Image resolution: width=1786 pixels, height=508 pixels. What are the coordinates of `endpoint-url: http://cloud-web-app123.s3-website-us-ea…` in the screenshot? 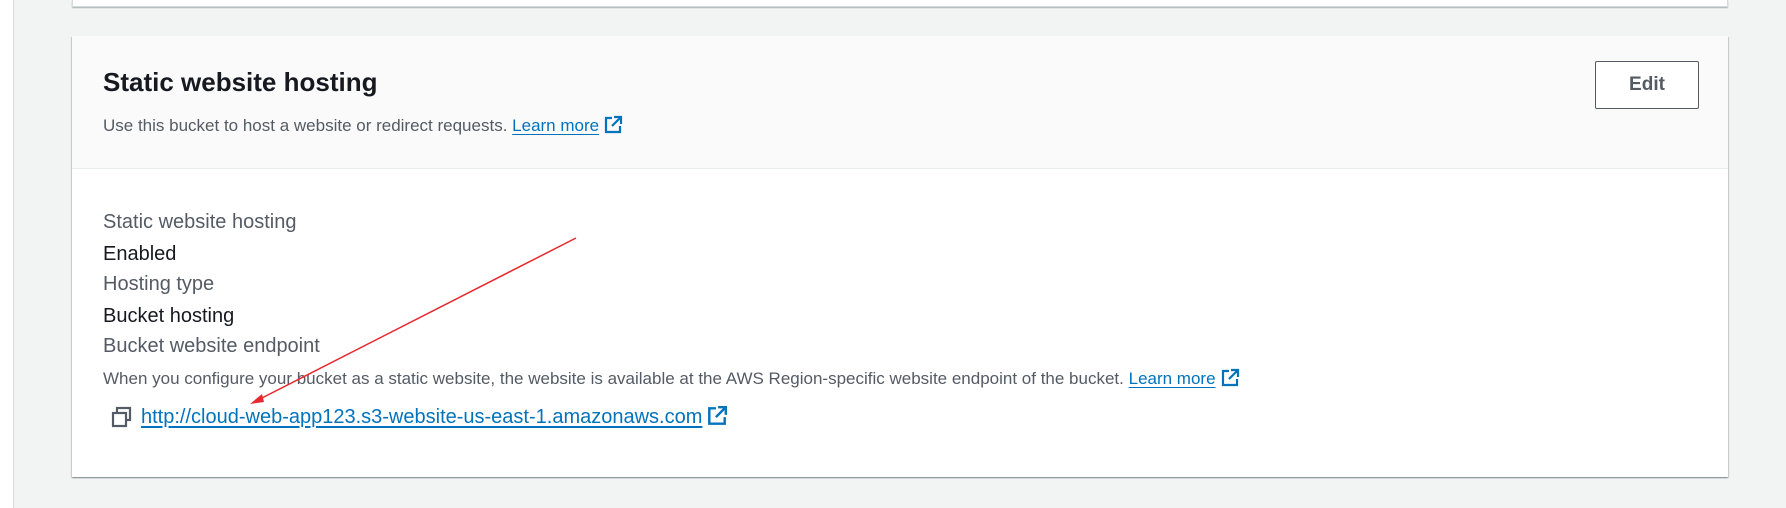 It's located at (422, 417).